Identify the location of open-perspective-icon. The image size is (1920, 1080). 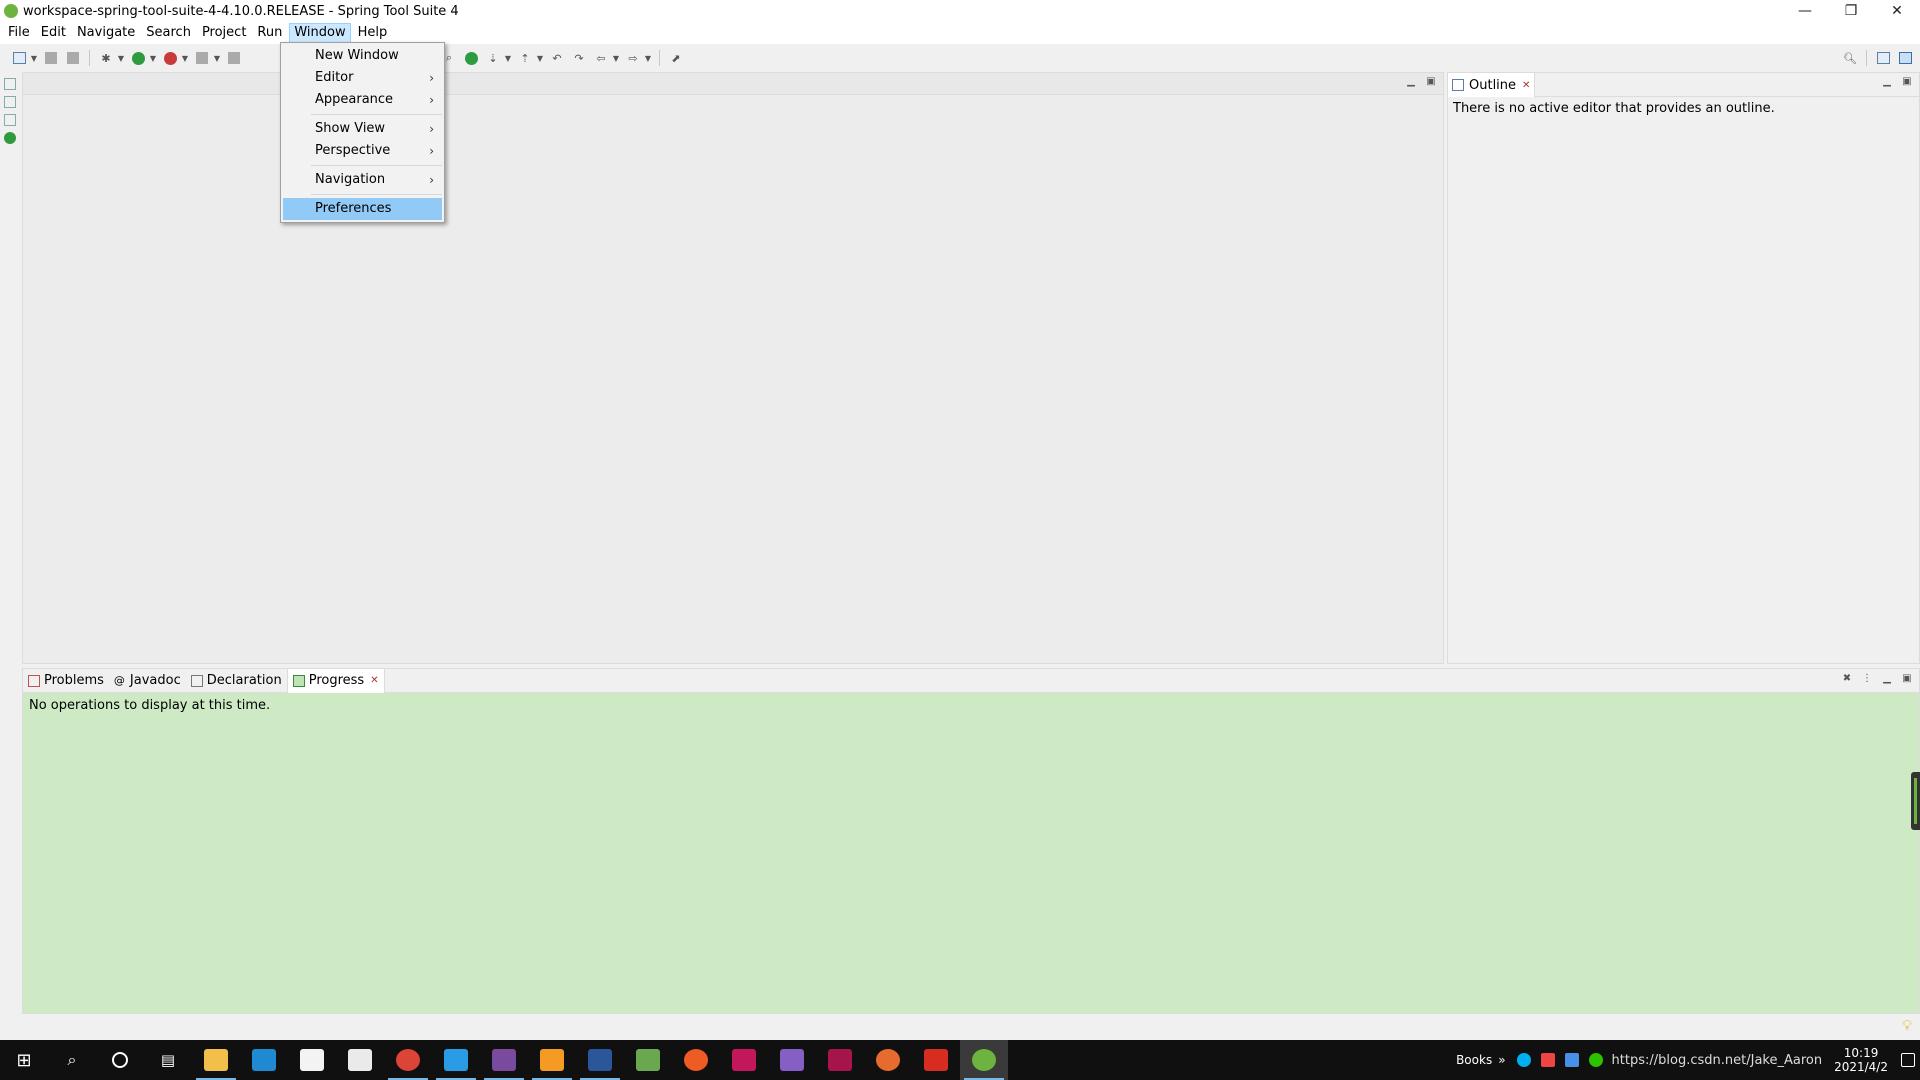
(1883, 58).